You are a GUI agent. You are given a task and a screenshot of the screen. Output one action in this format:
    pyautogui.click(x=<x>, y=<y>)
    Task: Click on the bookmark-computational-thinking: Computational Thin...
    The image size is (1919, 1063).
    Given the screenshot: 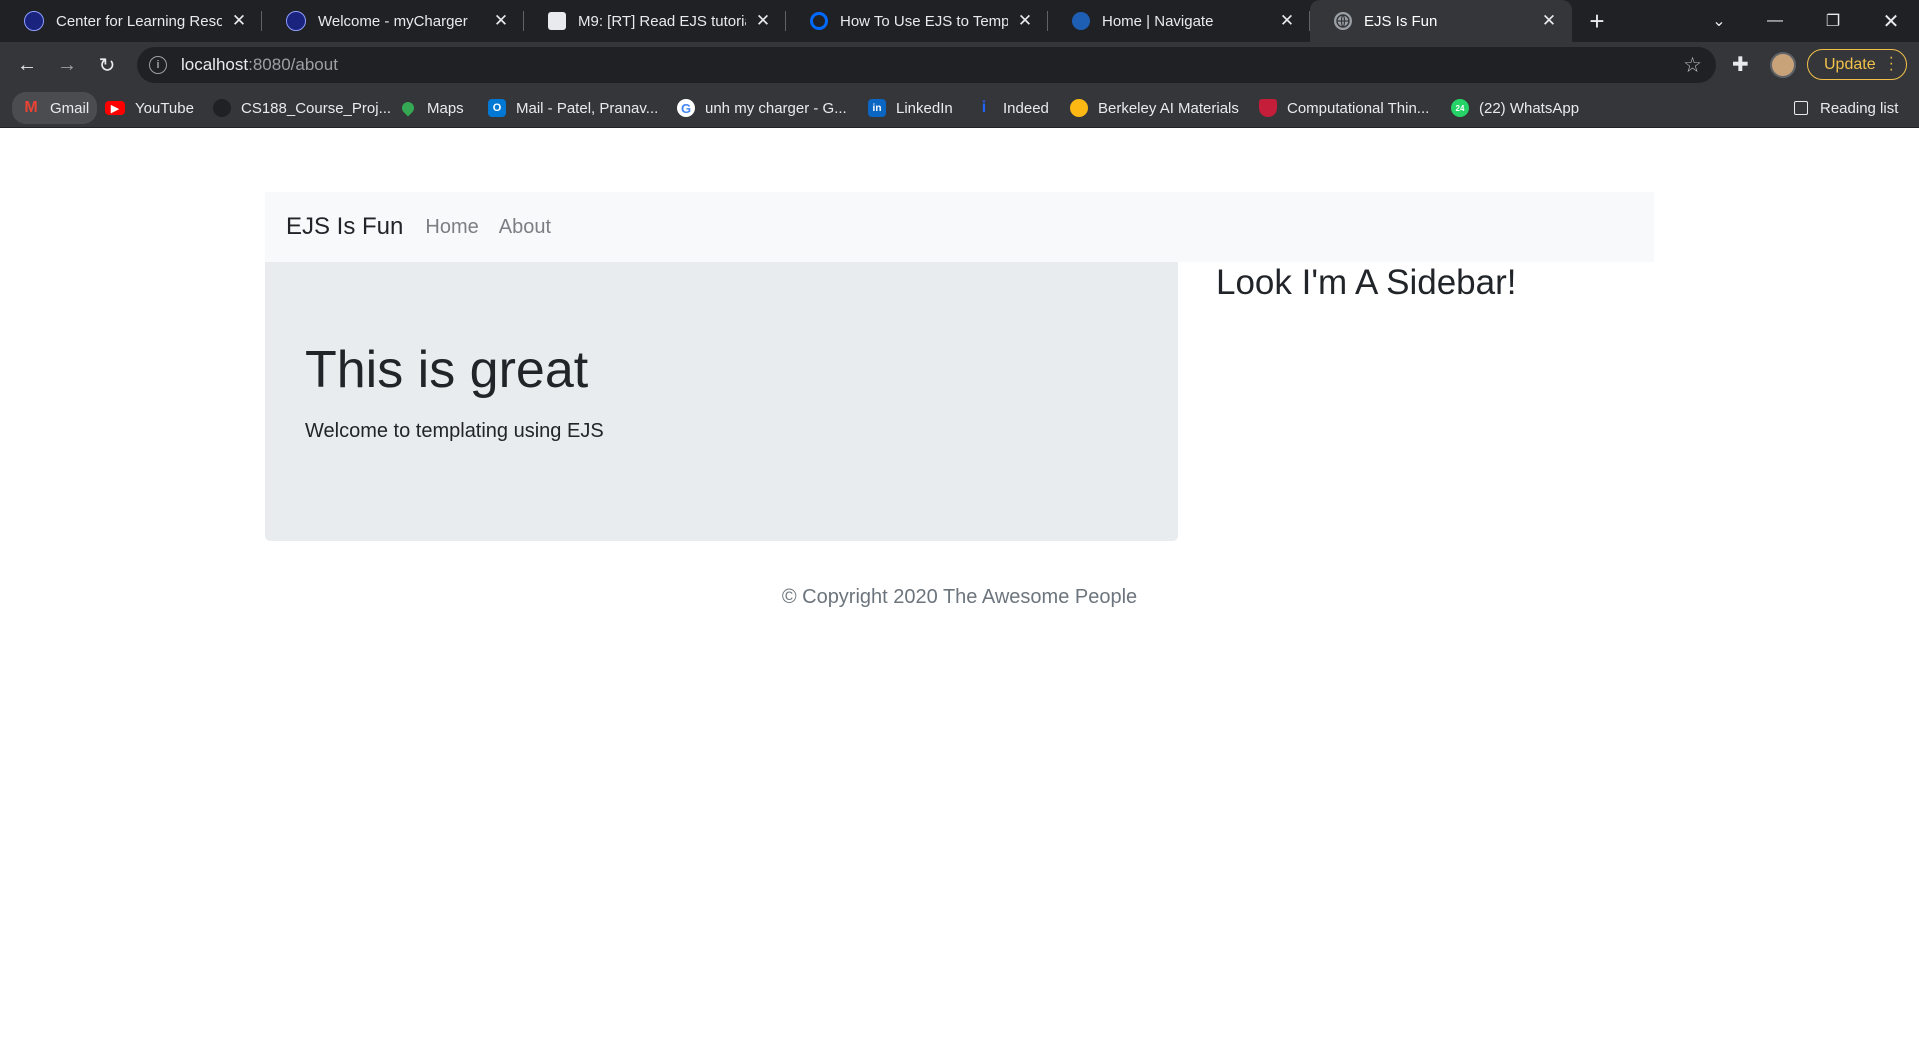 What is the action you would take?
    pyautogui.click(x=1344, y=108)
    